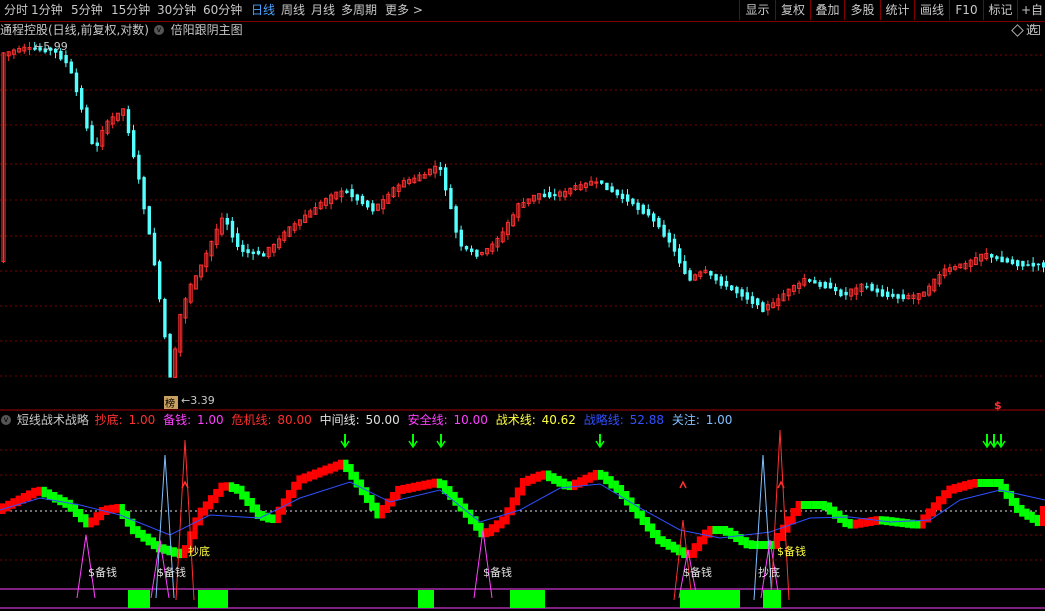 The image size is (1045, 611). Describe the element at coordinates (683, 484) in the screenshot. I see `up-arrow-icon` at that location.